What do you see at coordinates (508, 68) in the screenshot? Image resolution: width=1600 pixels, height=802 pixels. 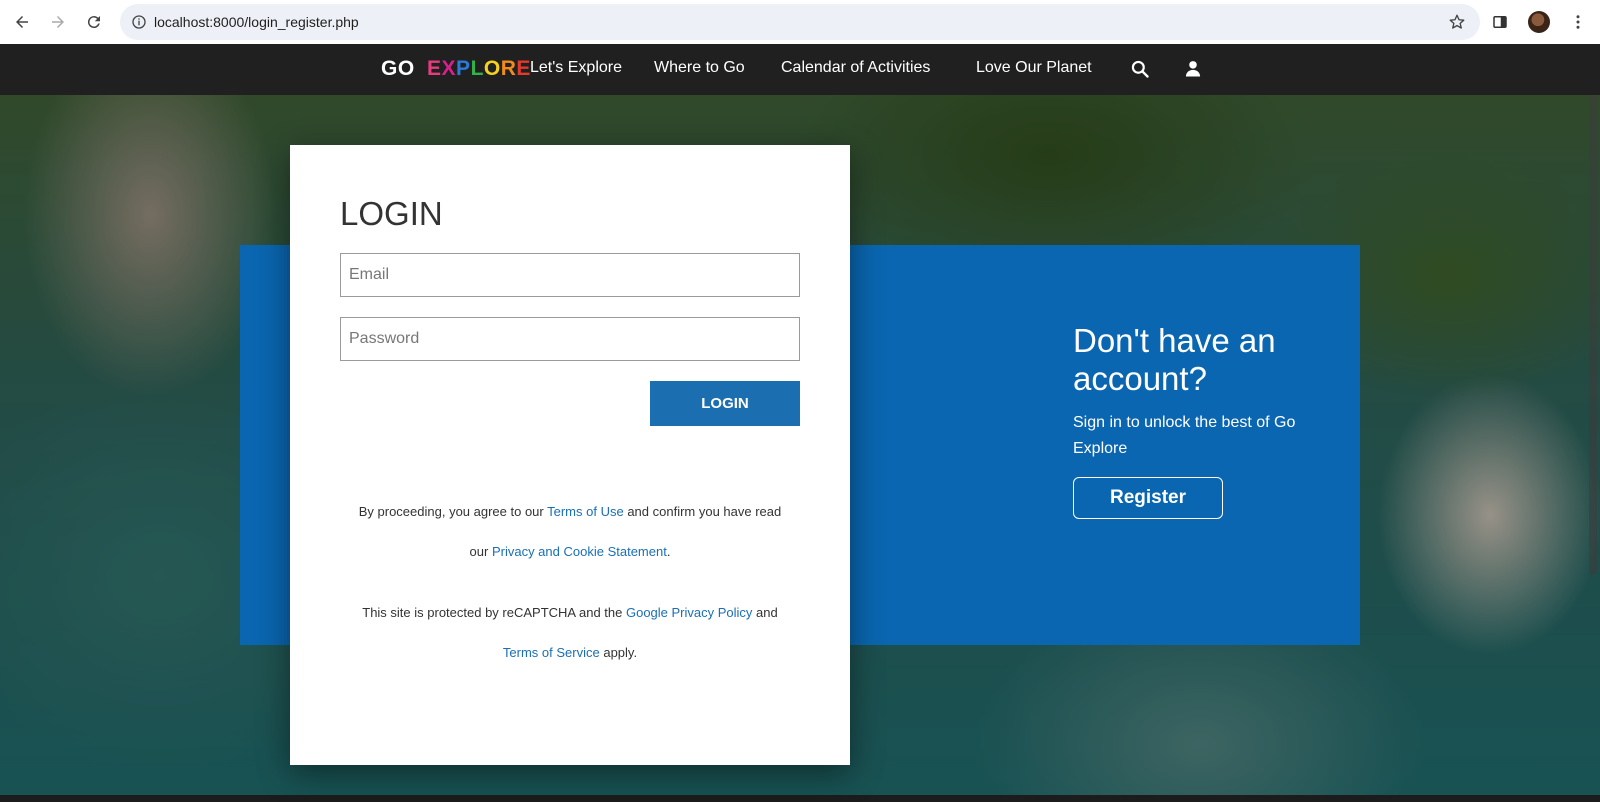 I see `logo-letter: R` at bounding box center [508, 68].